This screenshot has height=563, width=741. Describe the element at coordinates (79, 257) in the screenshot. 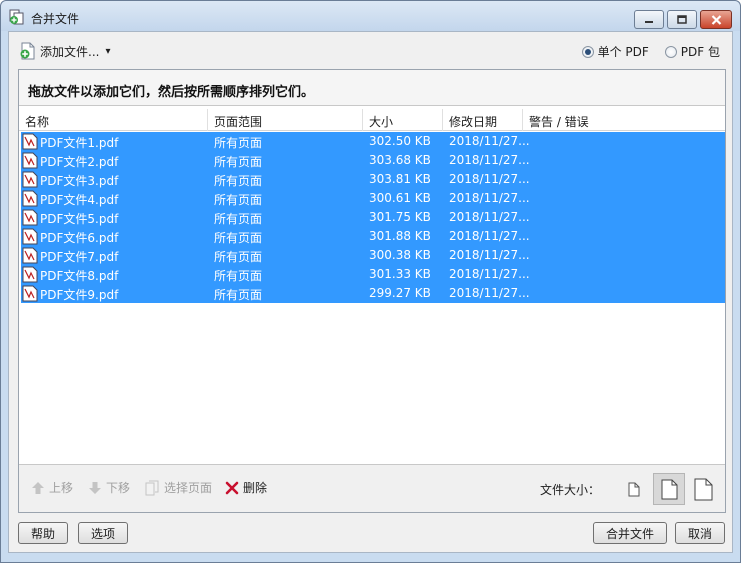

I see `file-name: PDF文件7.pdf` at that location.